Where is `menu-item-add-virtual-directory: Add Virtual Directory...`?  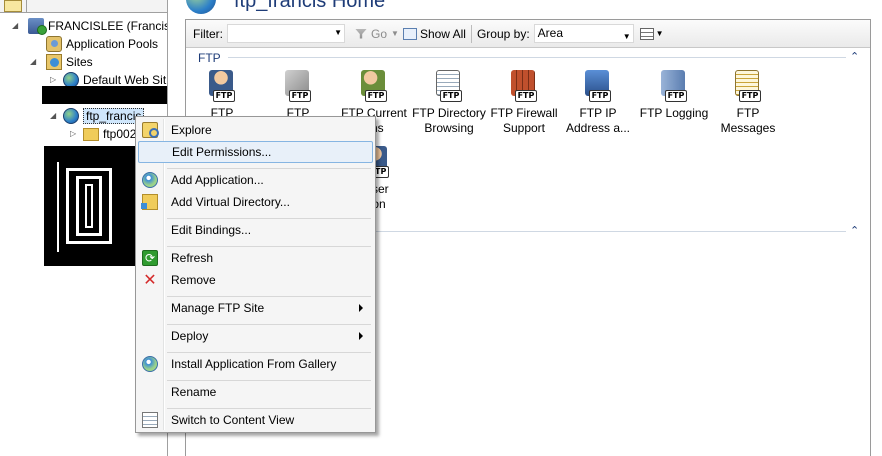 menu-item-add-virtual-directory: Add Virtual Directory... is located at coordinates (255, 202).